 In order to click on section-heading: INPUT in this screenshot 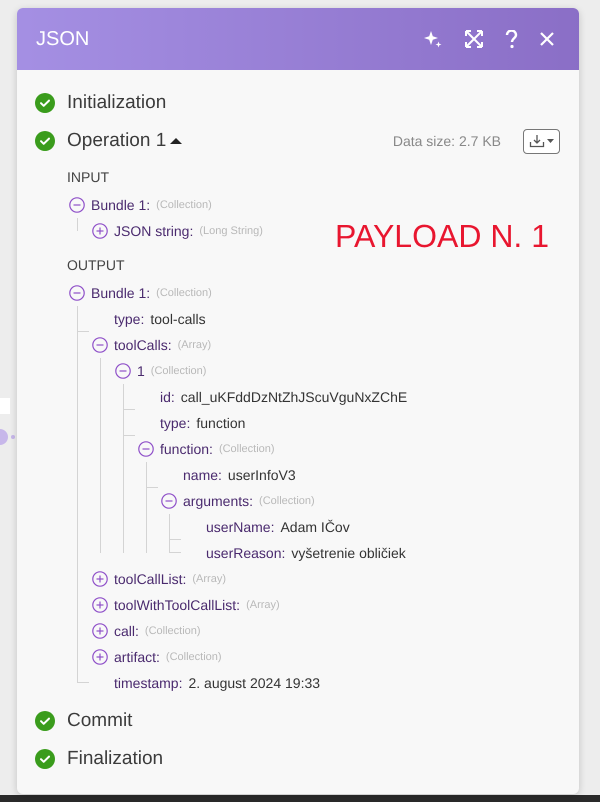, I will do `click(88, 177)`.